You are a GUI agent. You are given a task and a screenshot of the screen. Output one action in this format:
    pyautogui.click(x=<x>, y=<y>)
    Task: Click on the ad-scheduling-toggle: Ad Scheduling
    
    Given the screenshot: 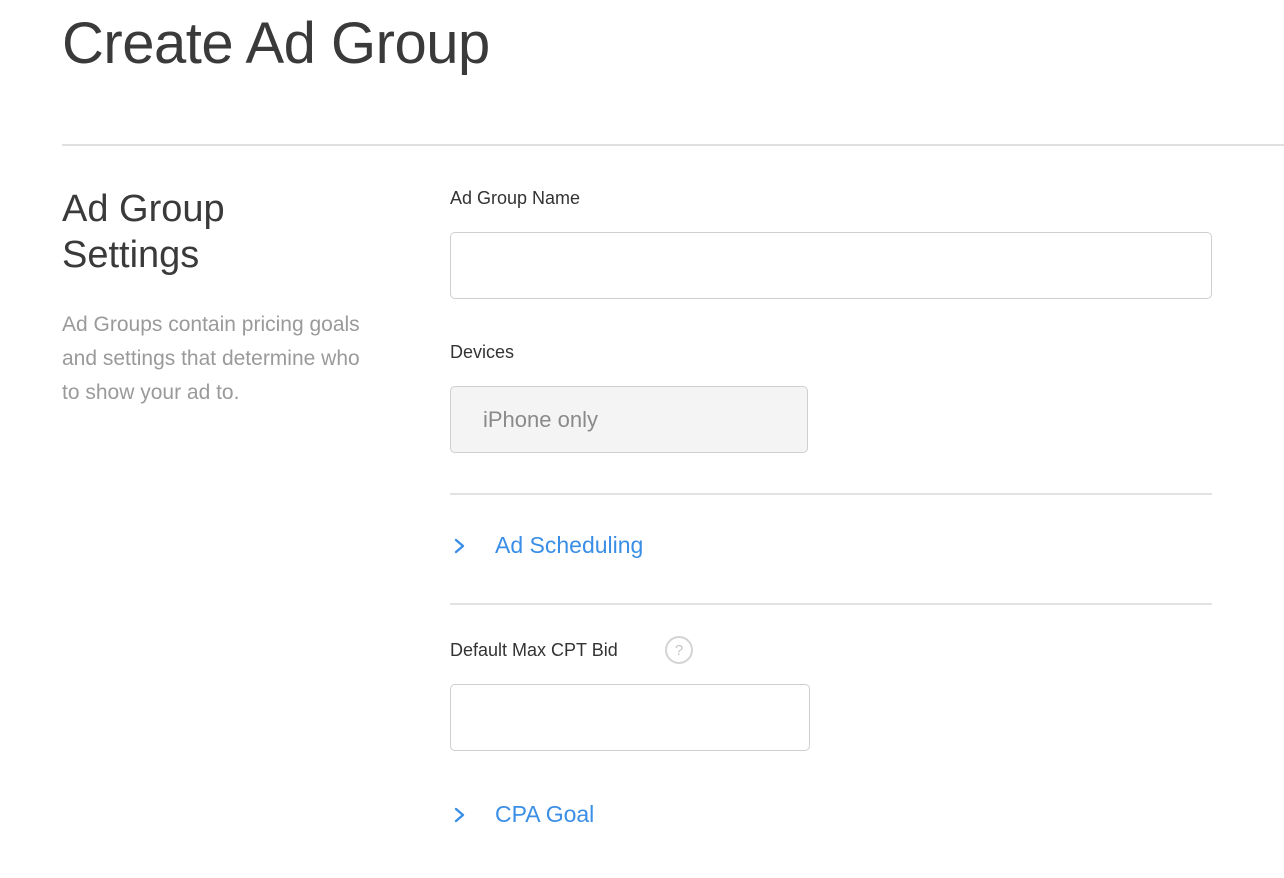 What is the action you would take?
    pyautogui.click(x=546, y=545)
    